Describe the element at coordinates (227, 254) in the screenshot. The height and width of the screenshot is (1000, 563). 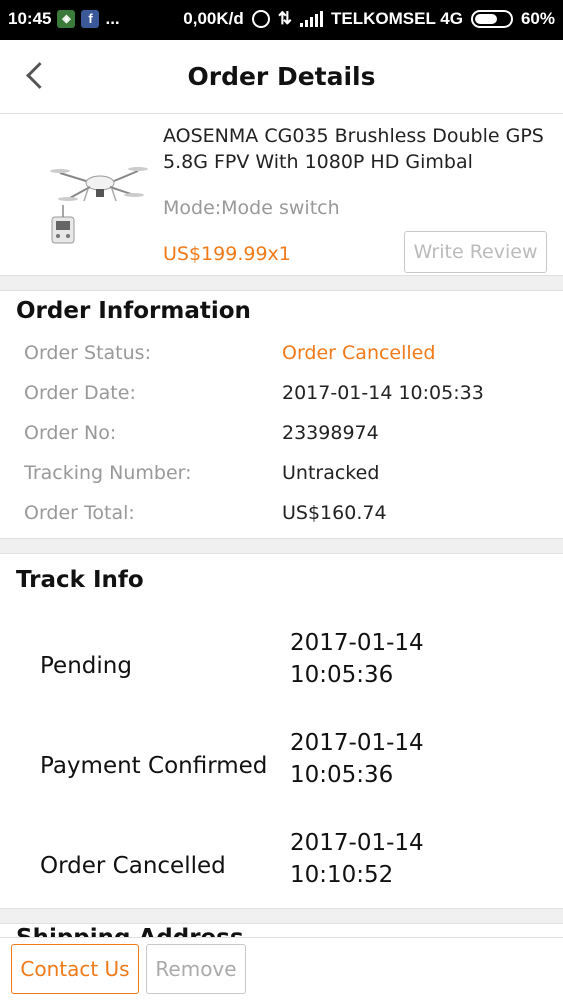
I see `product-price: US$199.99x1` at that location.